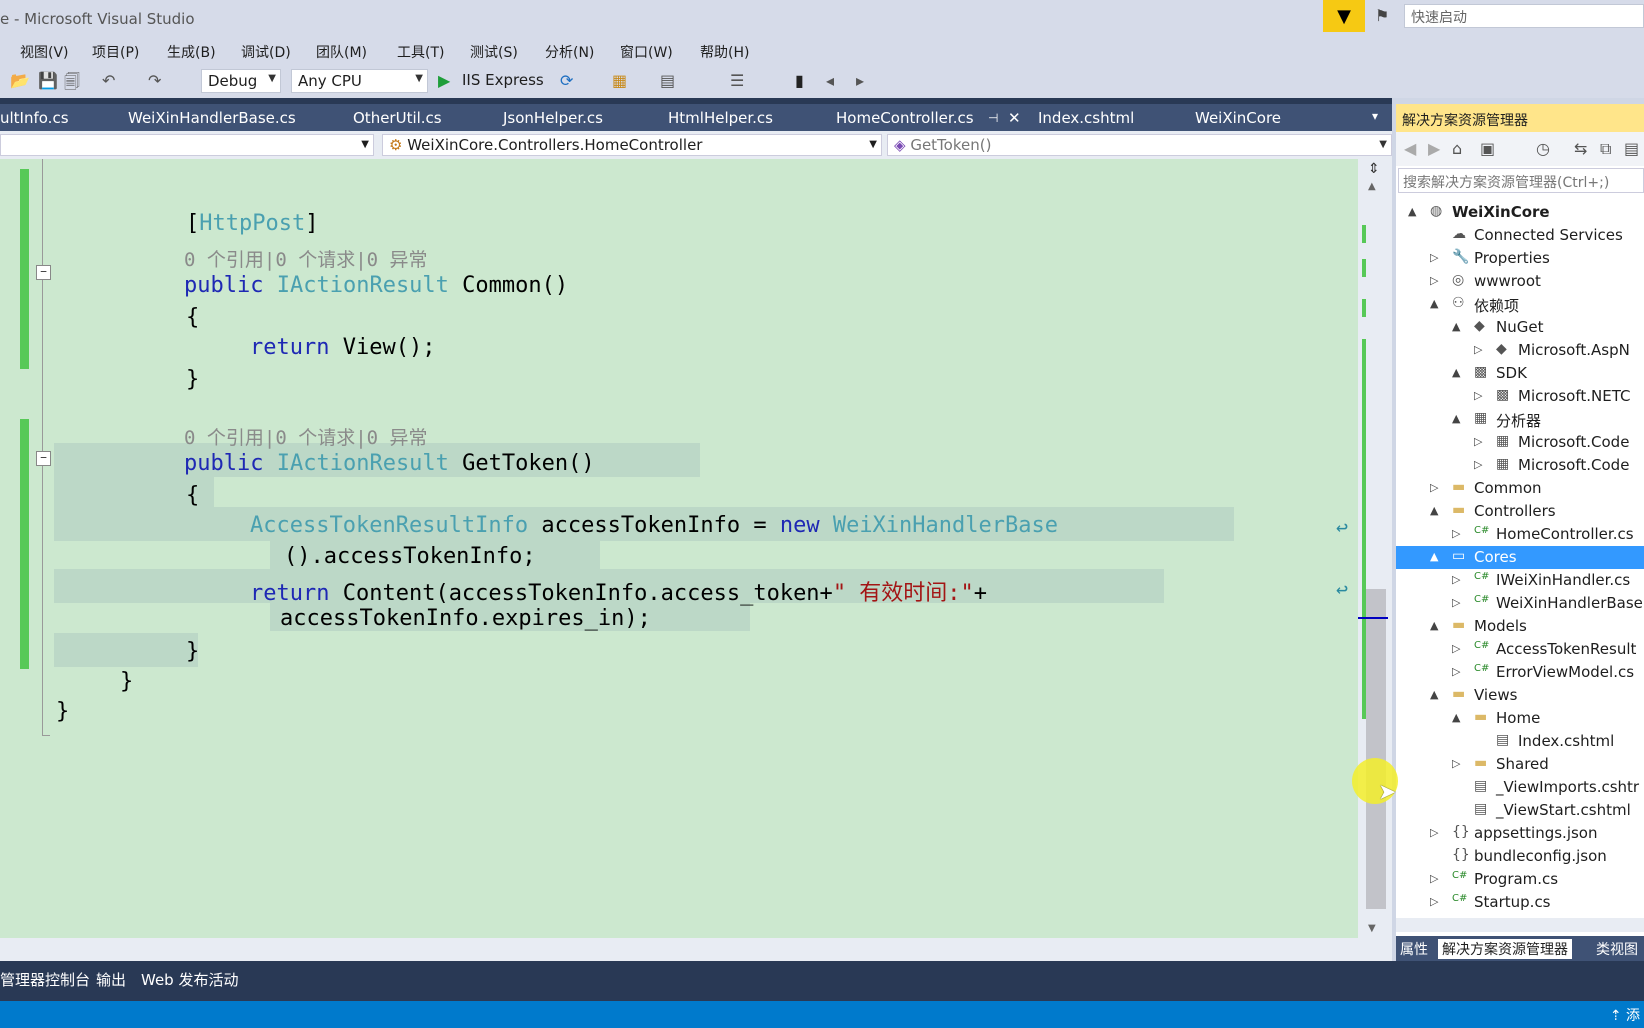 Image resolution: width=1644 pixels, height=1028 pixels. I want to click on prev-bookmark-icon: ◂, so click(830, 80).